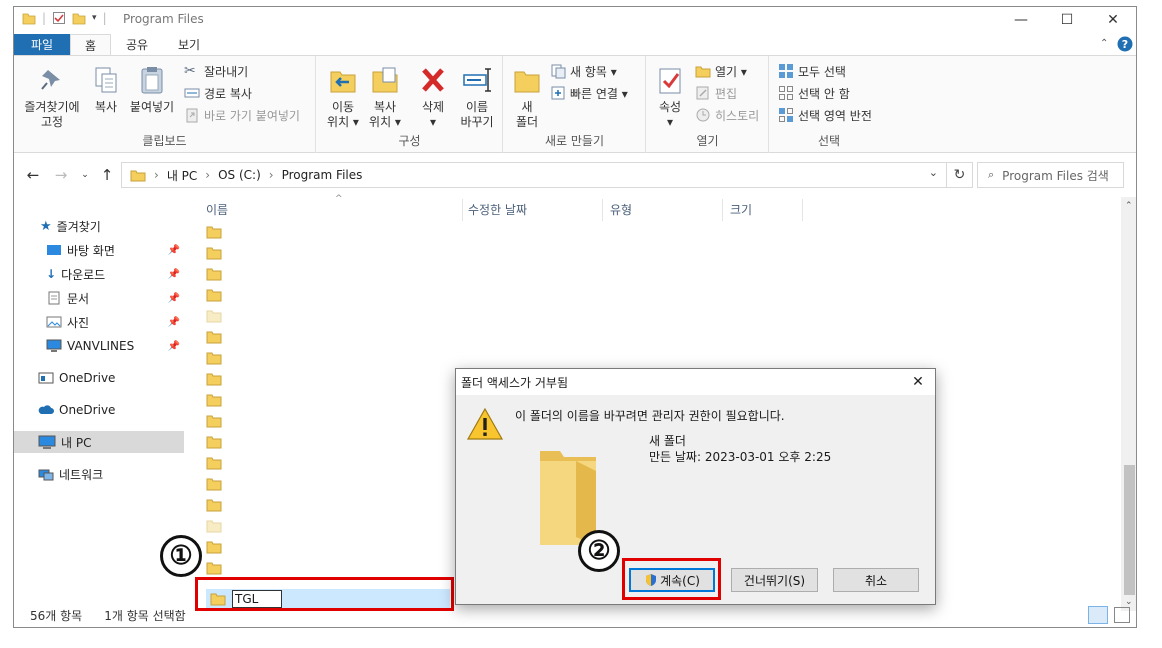  Describe the element at coordinates (99, 410) in the screenshot. I see `nav-onedrive: OneDrive` at that location.